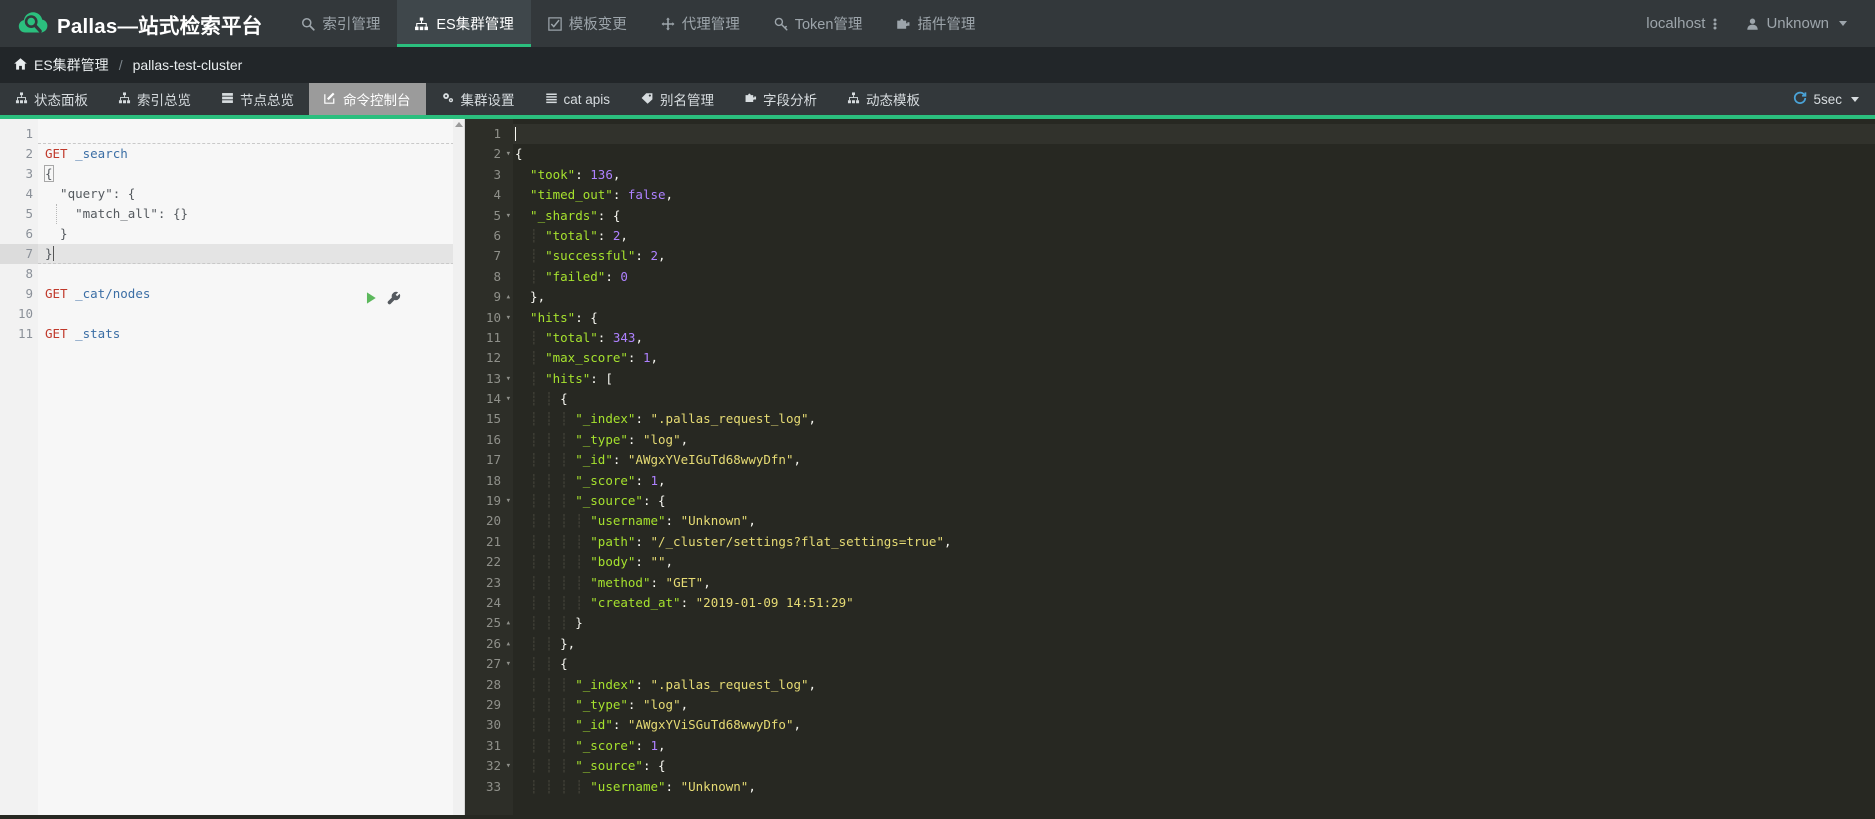 This screenshot has width=1875, height=819. Describe the element at coordinates (587, 358) in the screenshot. I see `code-line: ┊ "max_score": 1,` at that location.